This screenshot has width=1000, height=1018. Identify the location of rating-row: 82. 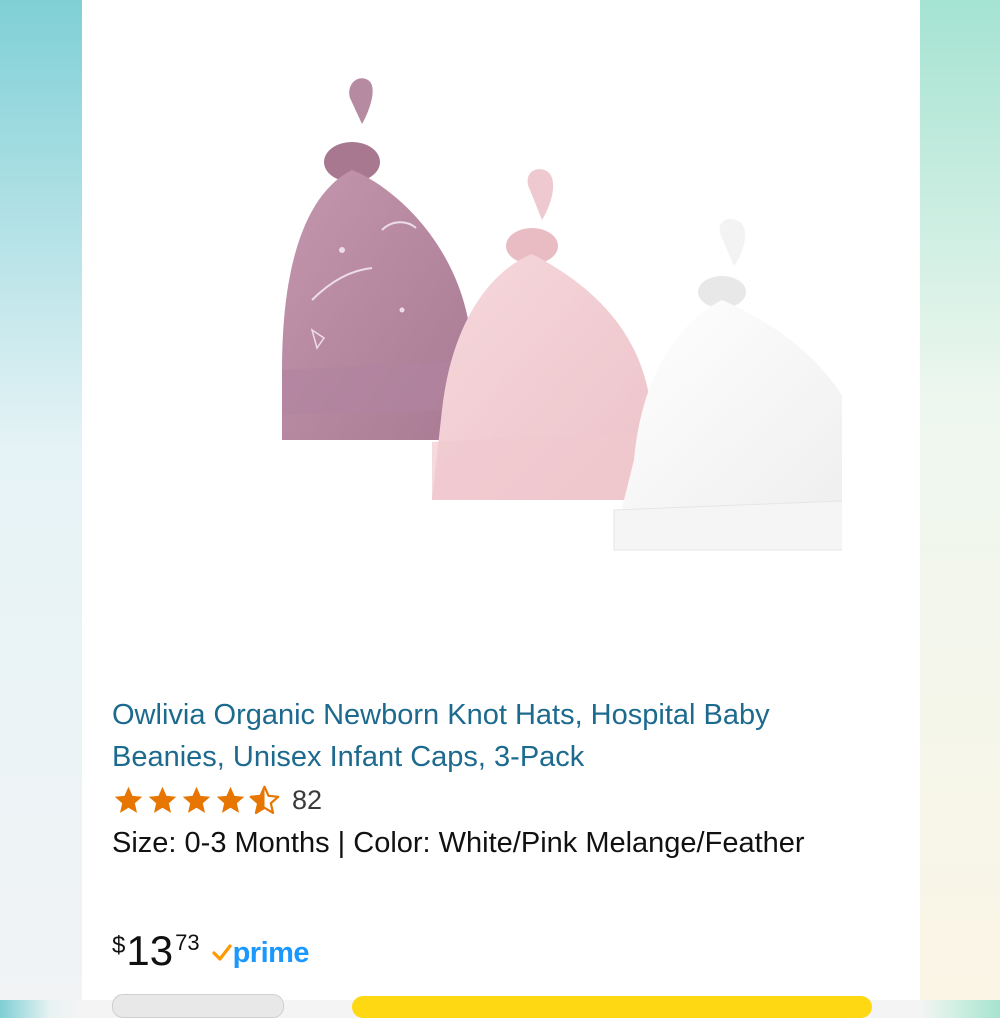
(217, 800).